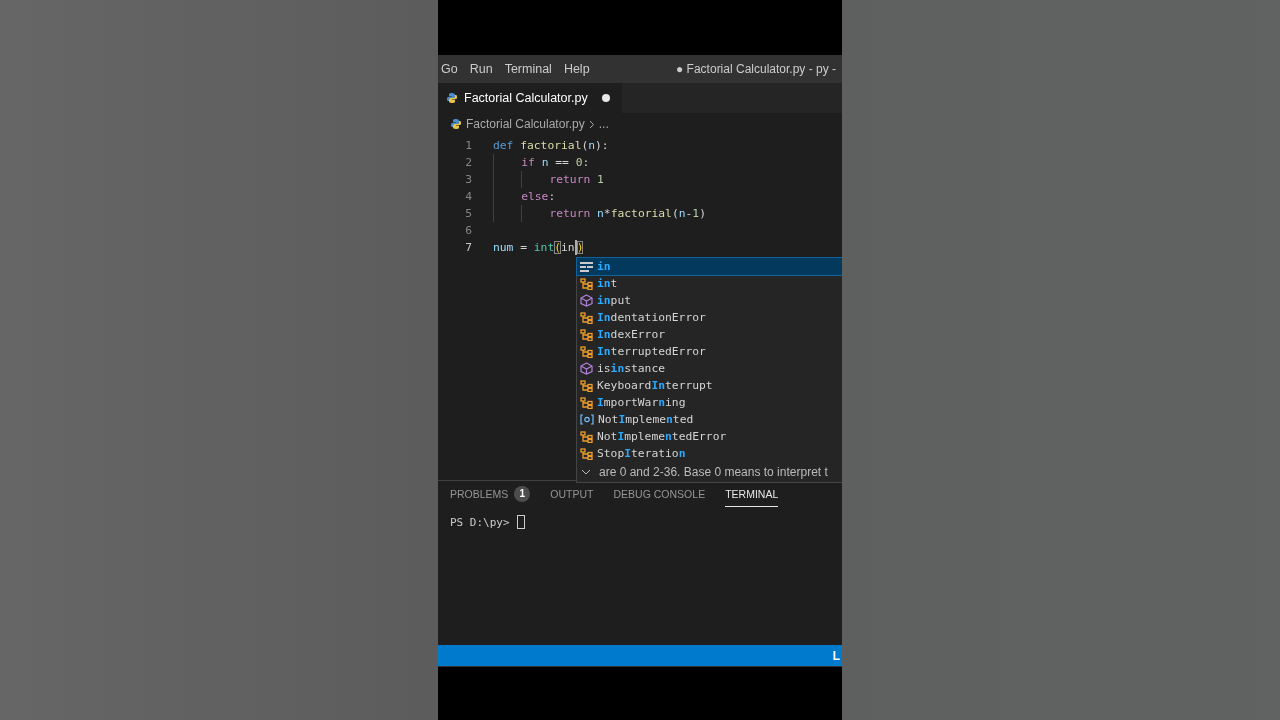 This screenshot has width=1280, height=720. I want to click on documentation-text: are 0 and 2-36. Base 0 means to interpret t, so click(713, 472).